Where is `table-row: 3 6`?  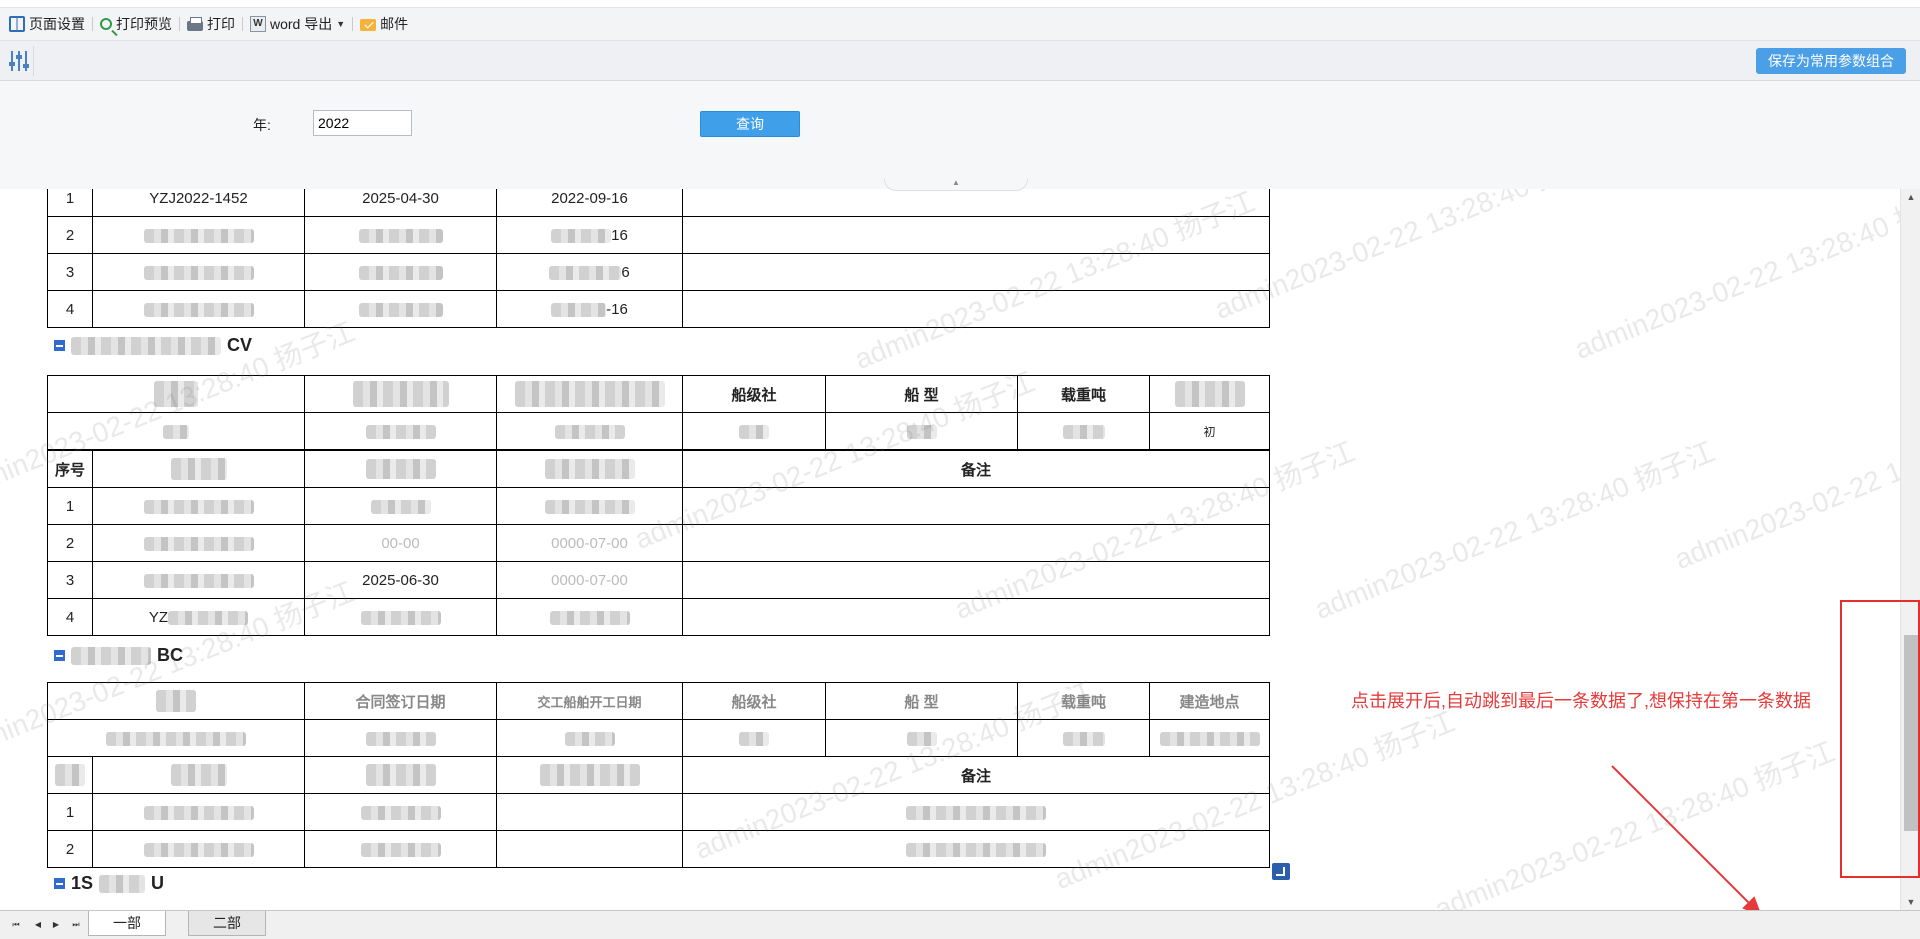 table-row: 3 6 is located at coordinates (658, 272).